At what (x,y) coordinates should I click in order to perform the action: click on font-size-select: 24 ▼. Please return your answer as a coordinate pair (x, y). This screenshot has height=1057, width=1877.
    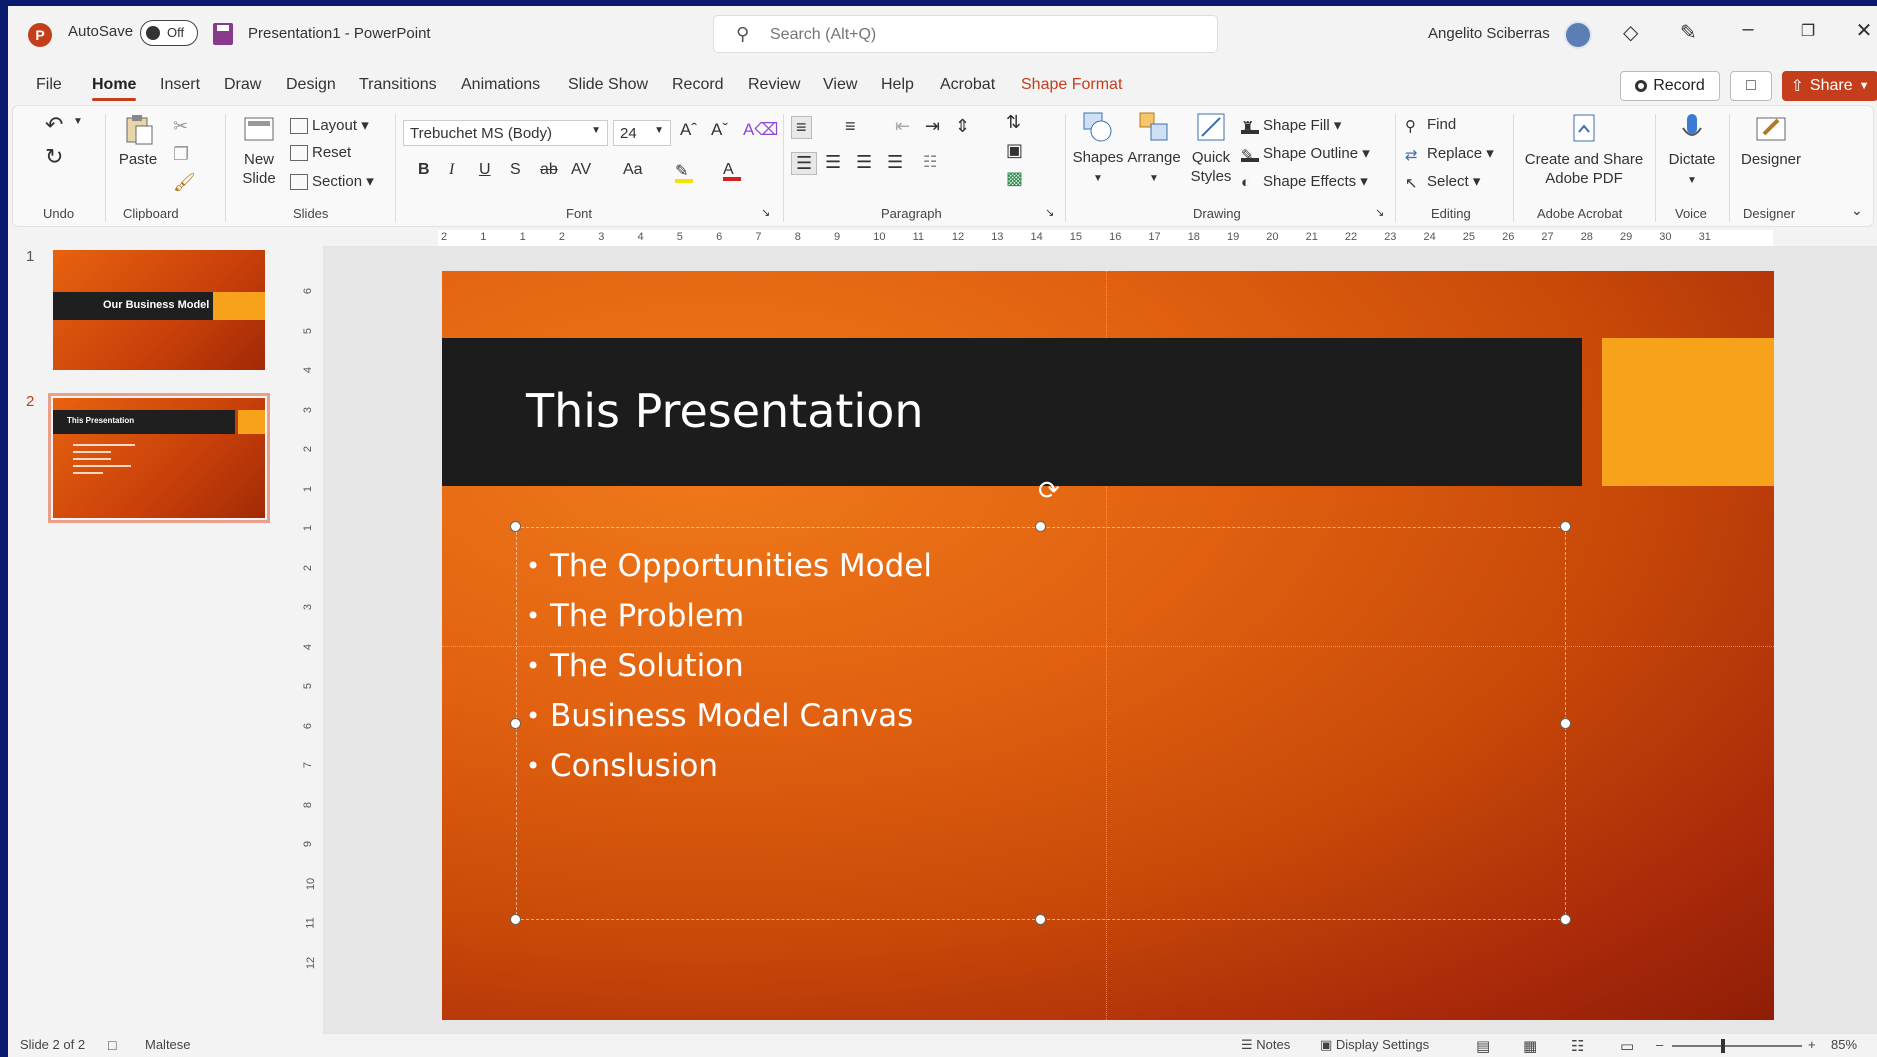
    Looking at the image, I should click on (642, 133).